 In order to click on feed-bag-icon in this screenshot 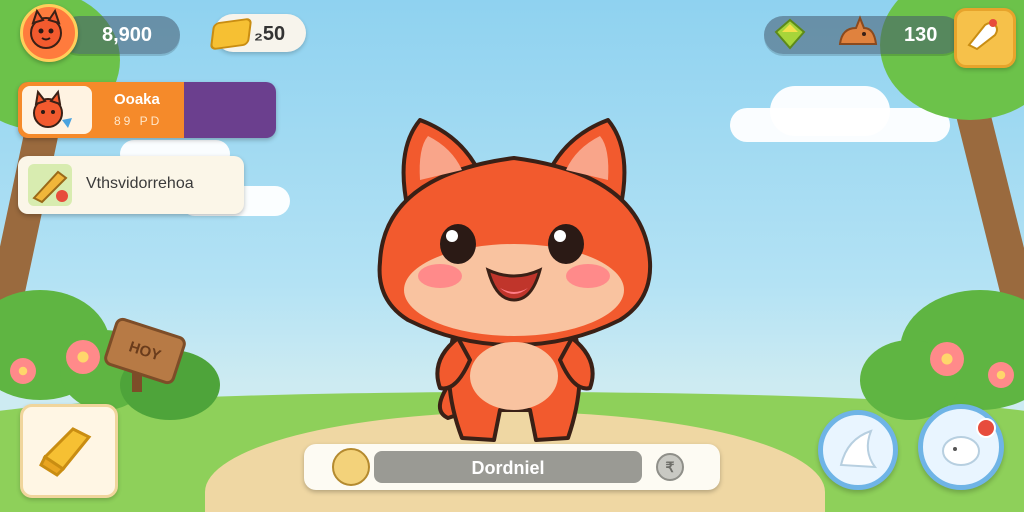, I will do `click(65, 452)`.